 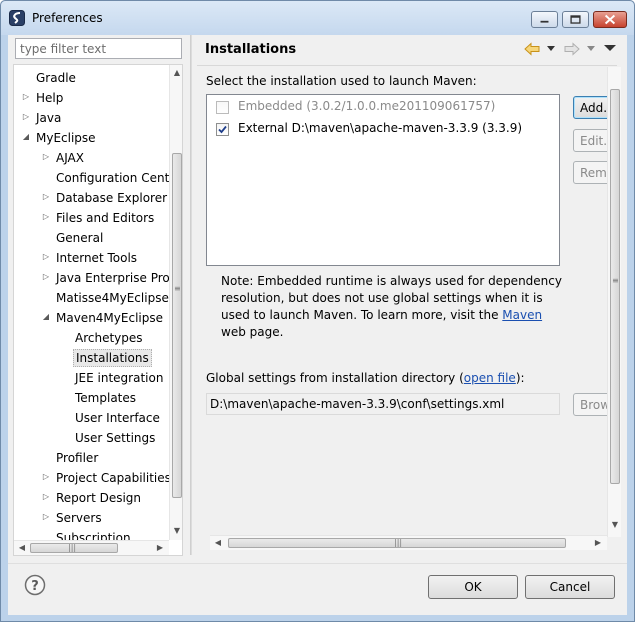 I want to click on remove-button: Remove, so click(x=590, y=172).